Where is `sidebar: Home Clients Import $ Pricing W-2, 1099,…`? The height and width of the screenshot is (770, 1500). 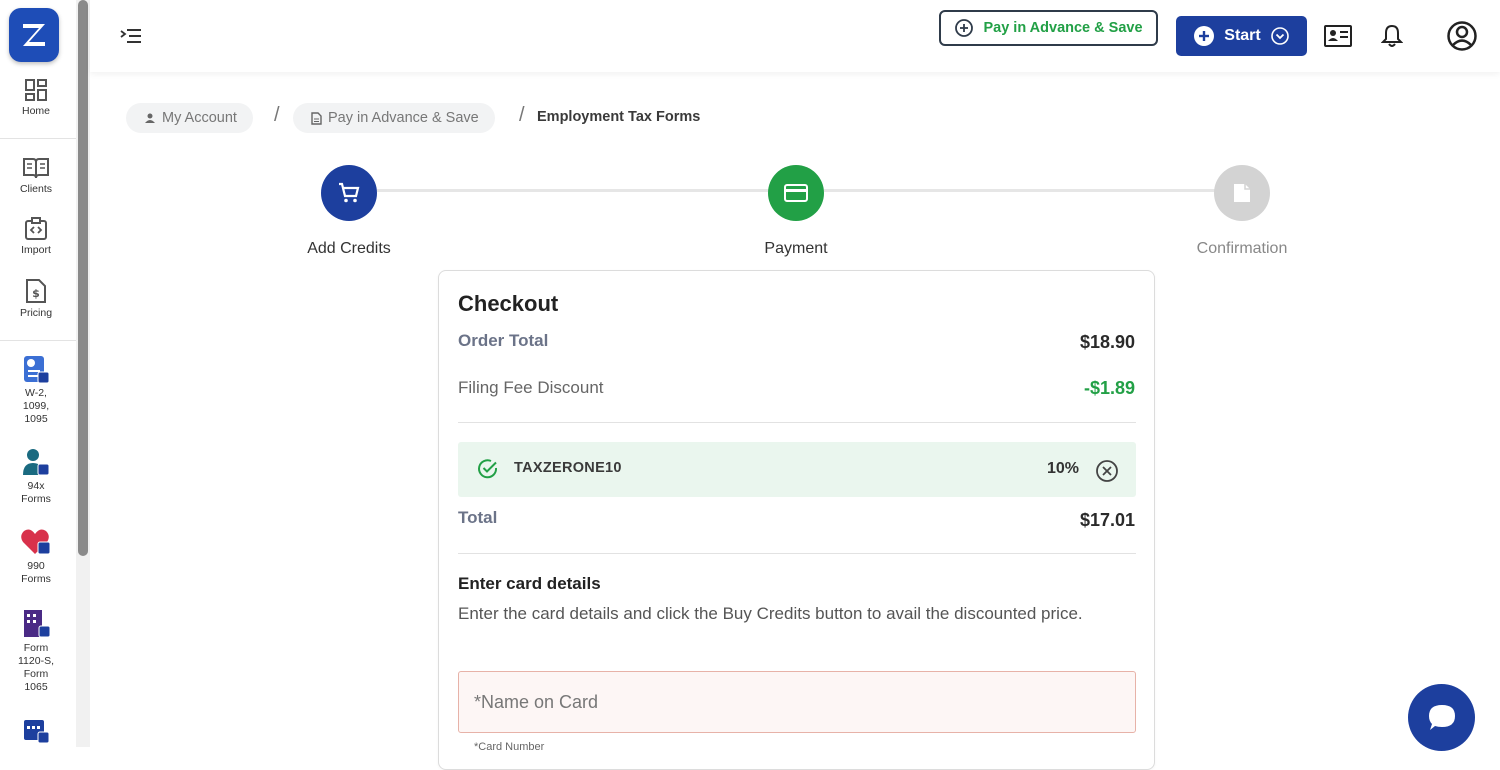
sidebar: Home Clients Import $ Pricing W-2, 1099,… is located at coordinates (45, 373).